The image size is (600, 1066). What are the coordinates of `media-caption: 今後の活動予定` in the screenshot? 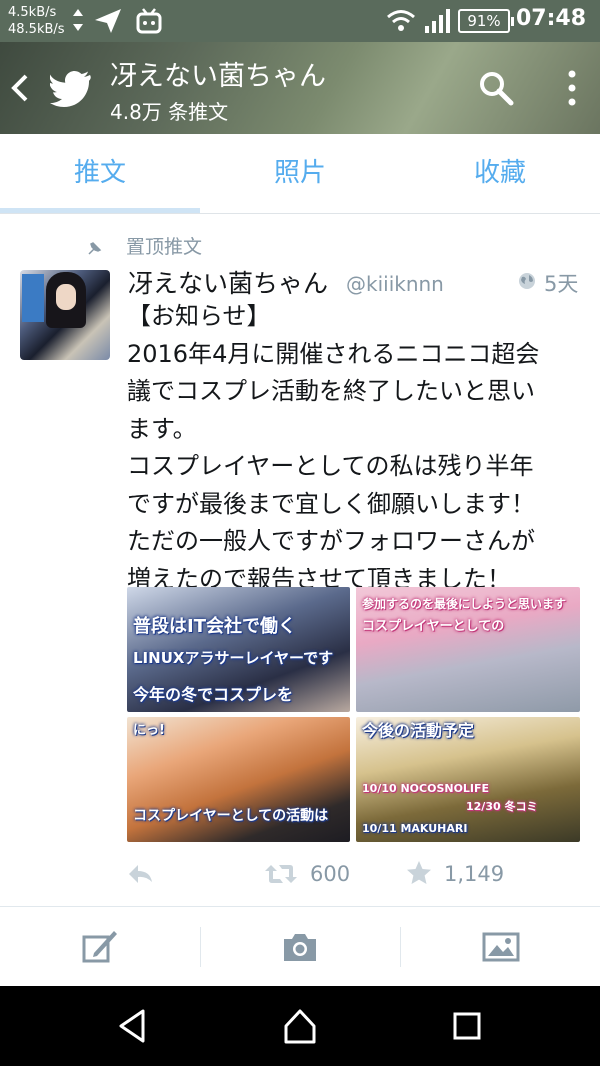 It's located at (418, 730).